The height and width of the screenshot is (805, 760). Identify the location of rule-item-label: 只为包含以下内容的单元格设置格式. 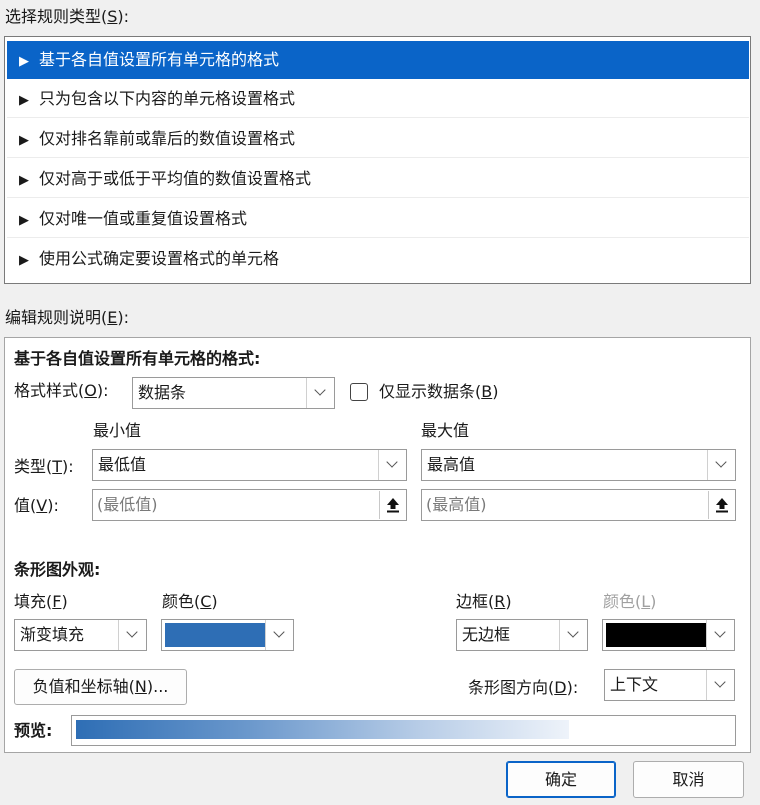
(167, 98).